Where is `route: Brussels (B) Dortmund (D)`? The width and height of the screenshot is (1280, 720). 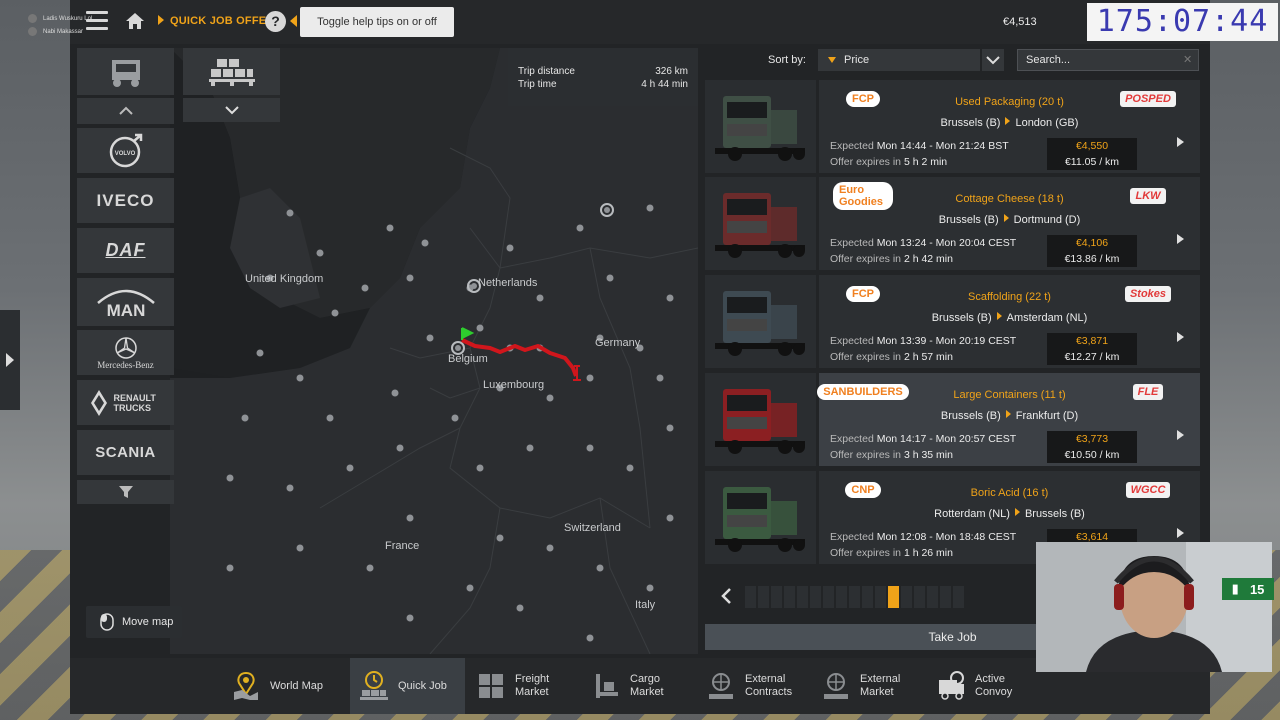
route: Brussels (B) Dortmund (D) is located at coordinates (1009, 220).